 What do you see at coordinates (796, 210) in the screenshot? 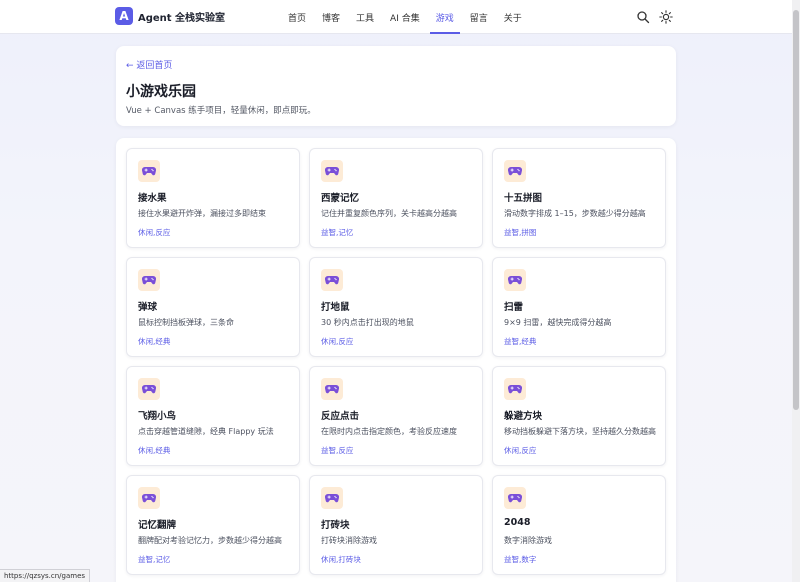
I see `scrollbar-thumb` at bounding box center [796, 210].